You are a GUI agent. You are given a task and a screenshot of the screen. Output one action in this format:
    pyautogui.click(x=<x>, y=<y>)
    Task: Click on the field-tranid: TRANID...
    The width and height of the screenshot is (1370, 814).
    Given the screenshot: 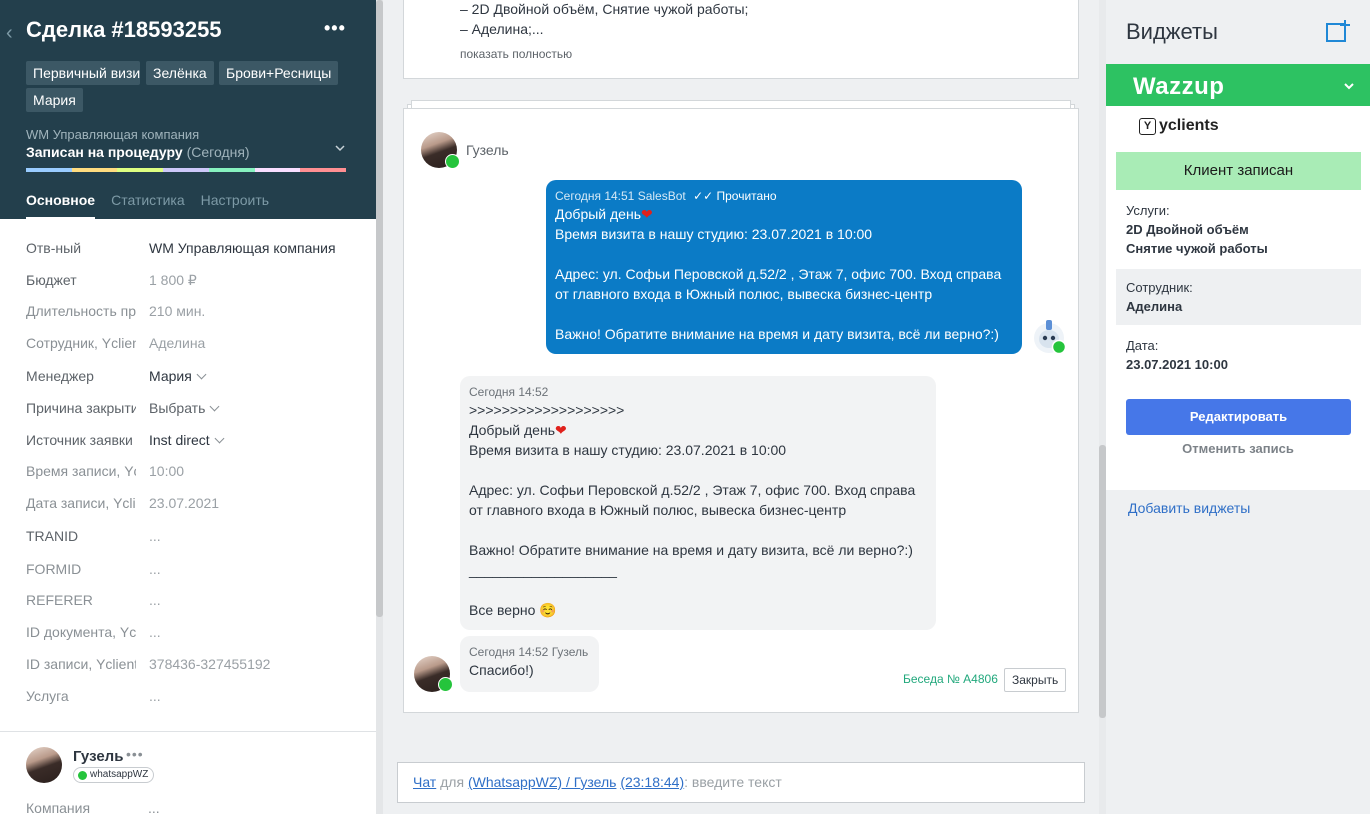 What is the action you would take?
    pyautogui.click(x=191, y=538)
    